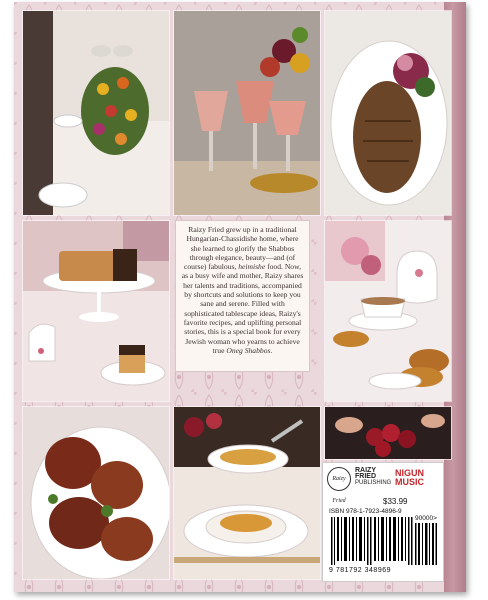 This screenshot has height=600, width=488. I want to click on music-text: MUSIC, so click(409, 482).